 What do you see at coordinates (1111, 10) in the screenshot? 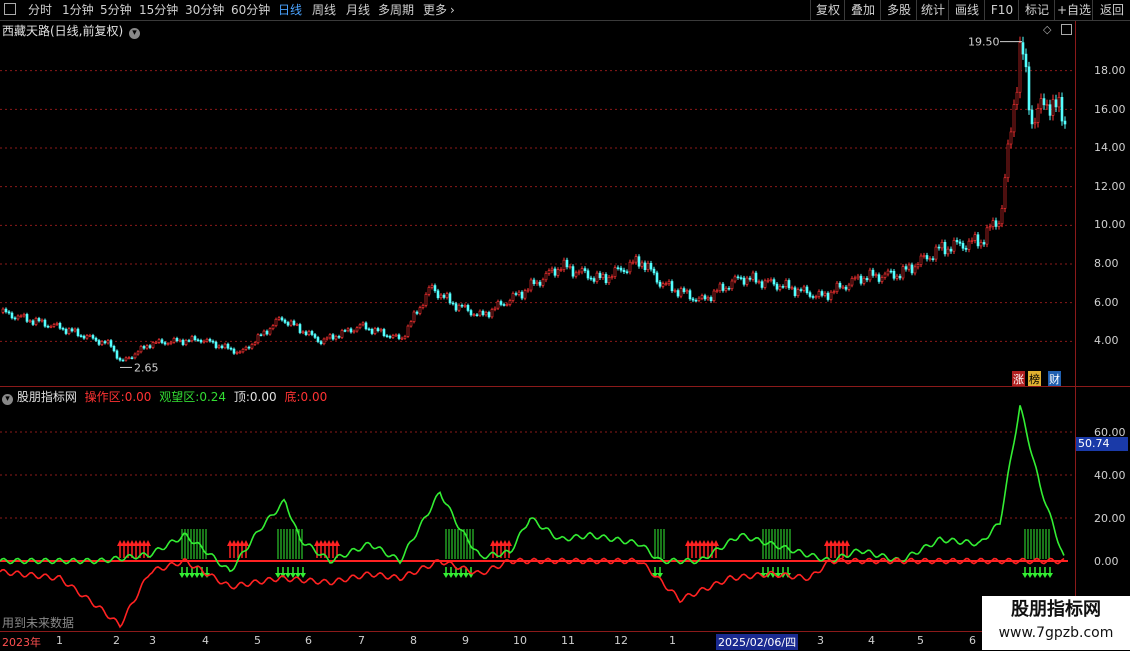
I see `back-button: 返回` at bounding box center [1111, 10].